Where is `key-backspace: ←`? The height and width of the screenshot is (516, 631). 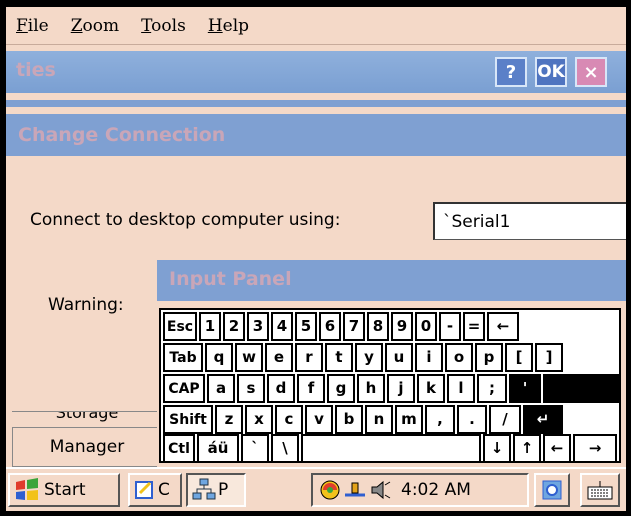 key-backspace: ← is located at coordinates (503, 326).